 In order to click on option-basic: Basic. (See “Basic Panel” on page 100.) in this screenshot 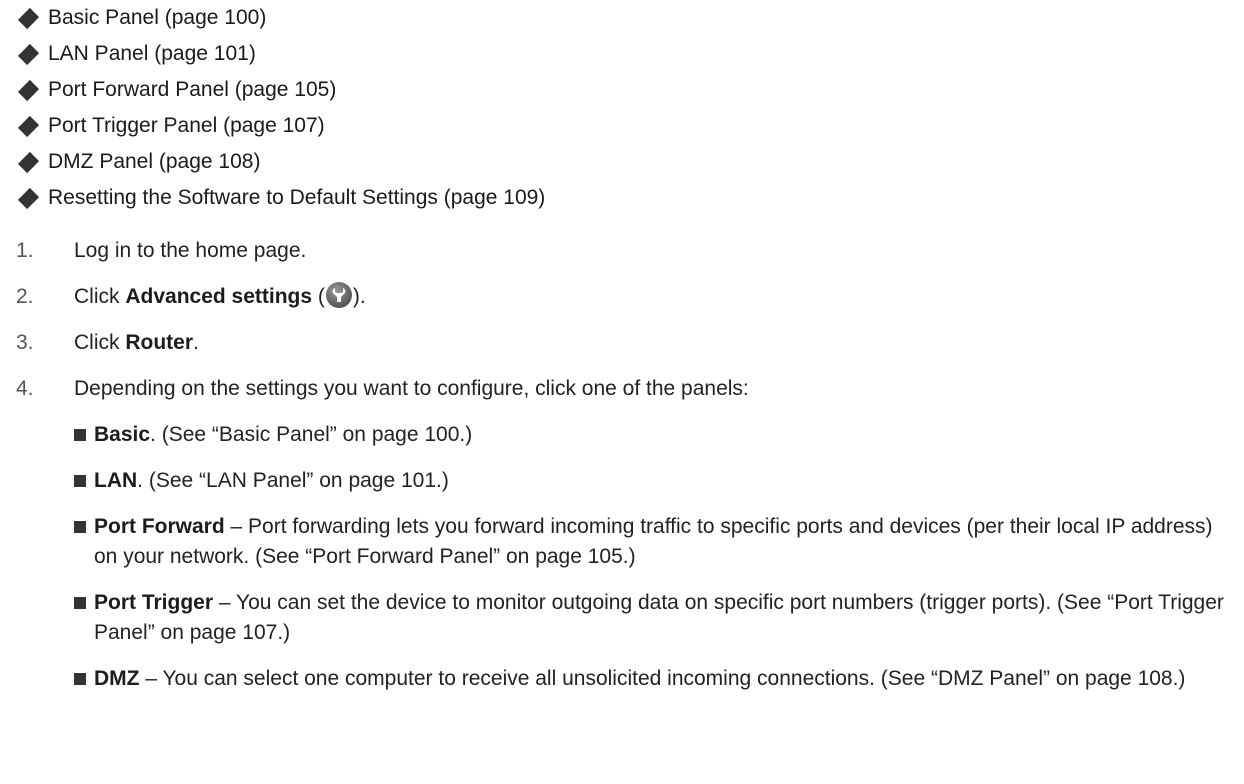, I will do `click(654, 435)`.